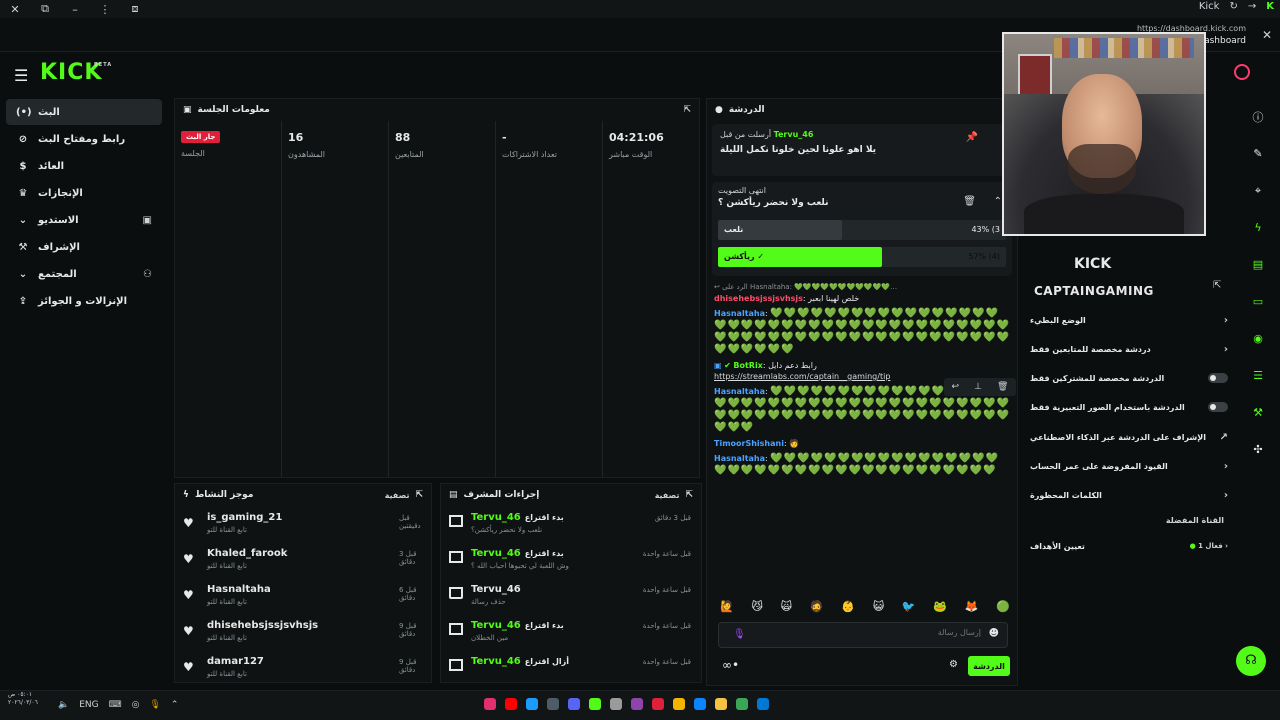  What do you see at coordinates (953, 664) in the screenshot?
I see `gear-icon: ⚙` at bounding box center [953, 664].